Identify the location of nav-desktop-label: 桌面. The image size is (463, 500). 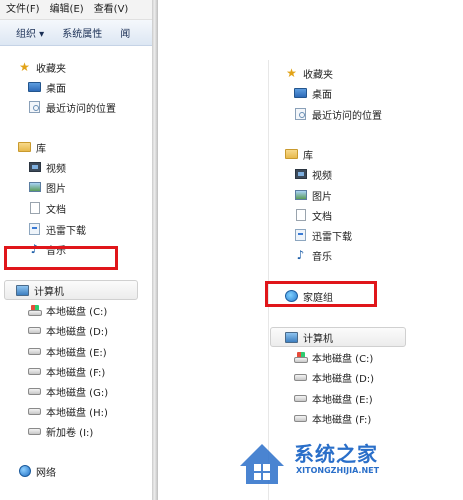
(56, 89).